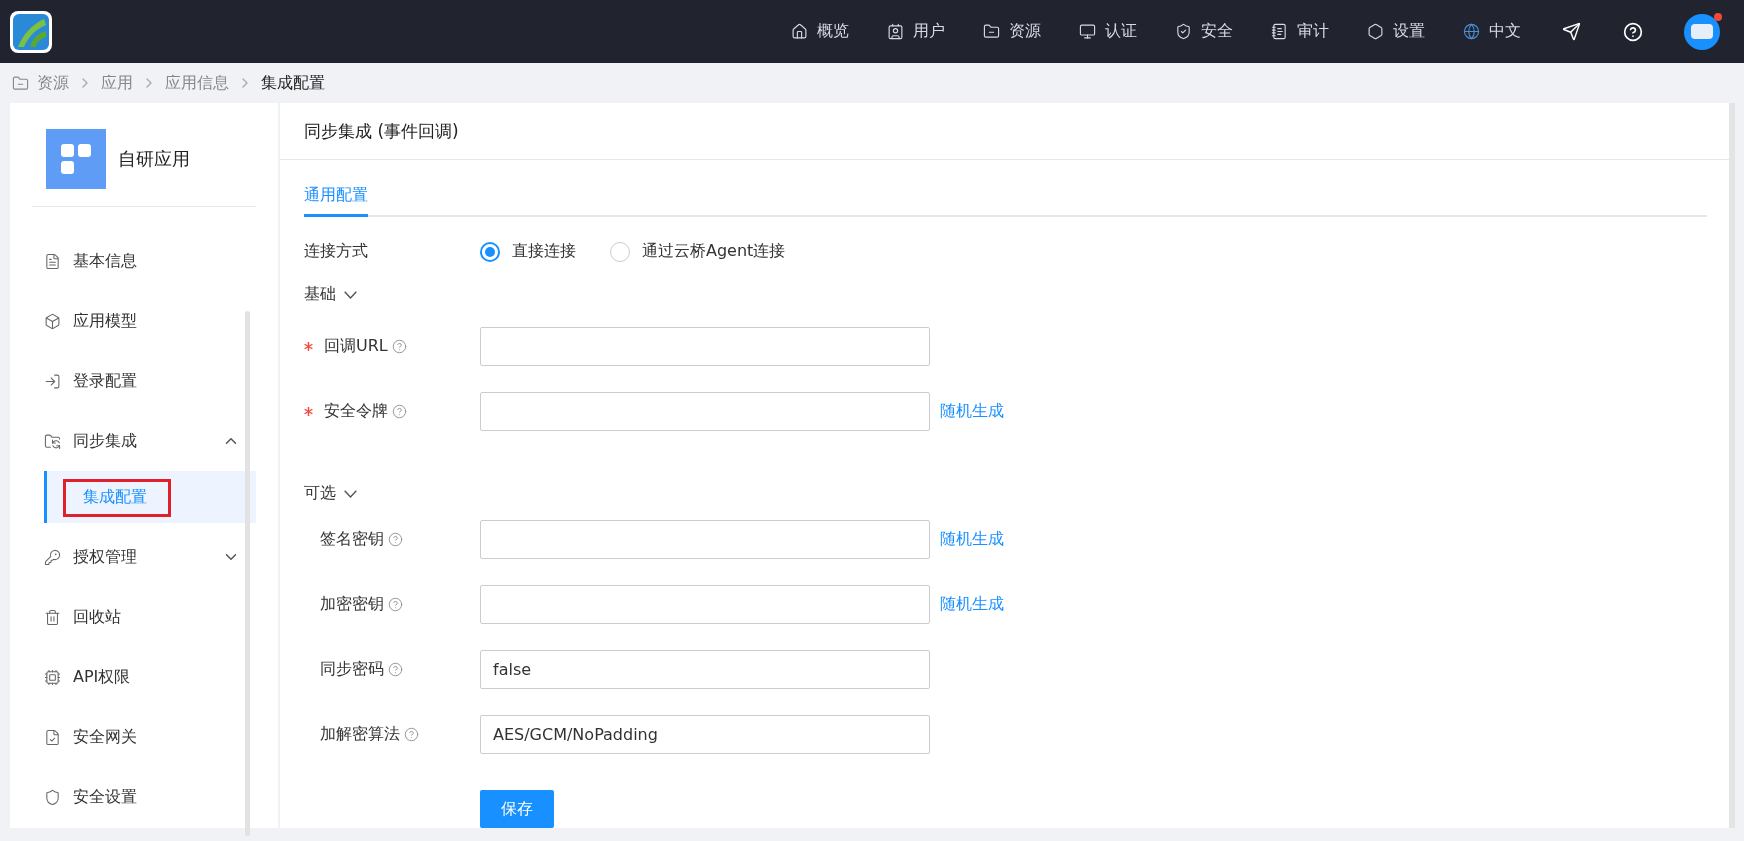 The image size is (1744, 841). What do you see at coordinates (52, 737) in the screenshot?
I see `file-check-icon` at bounding box center [52, 737].